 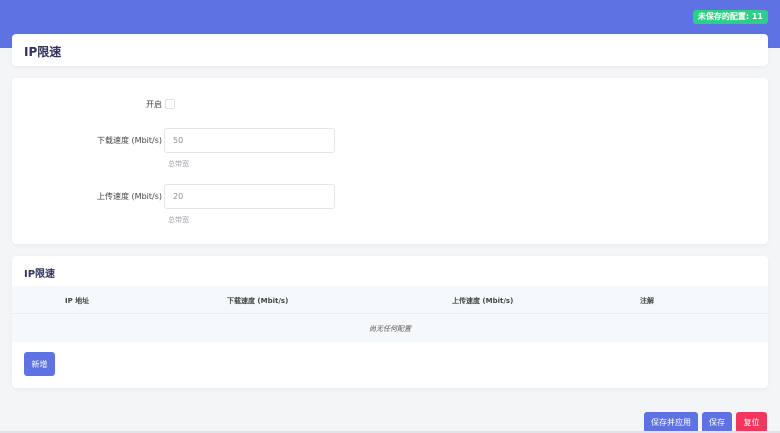 What do you see at coordinates (129, 140) in the screenshot?
I see `download-speed-label: 下载速度 (Mbit/s)` at bounding box center [129, 140].